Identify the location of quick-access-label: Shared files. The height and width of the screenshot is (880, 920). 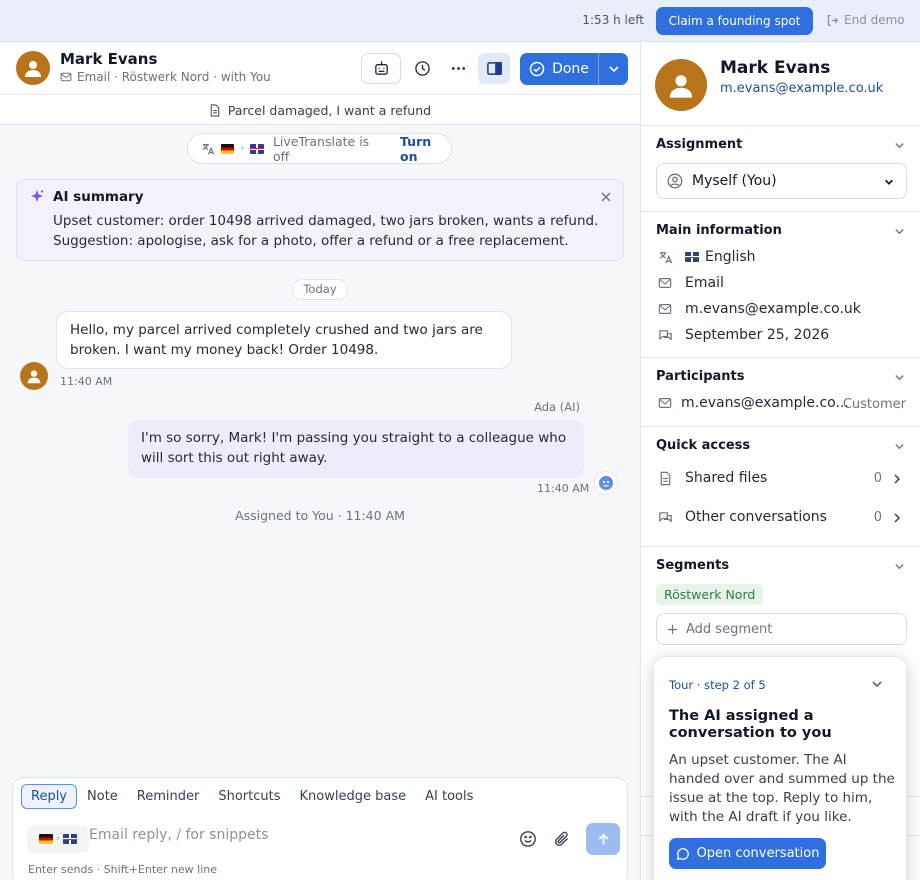
(726, 478).